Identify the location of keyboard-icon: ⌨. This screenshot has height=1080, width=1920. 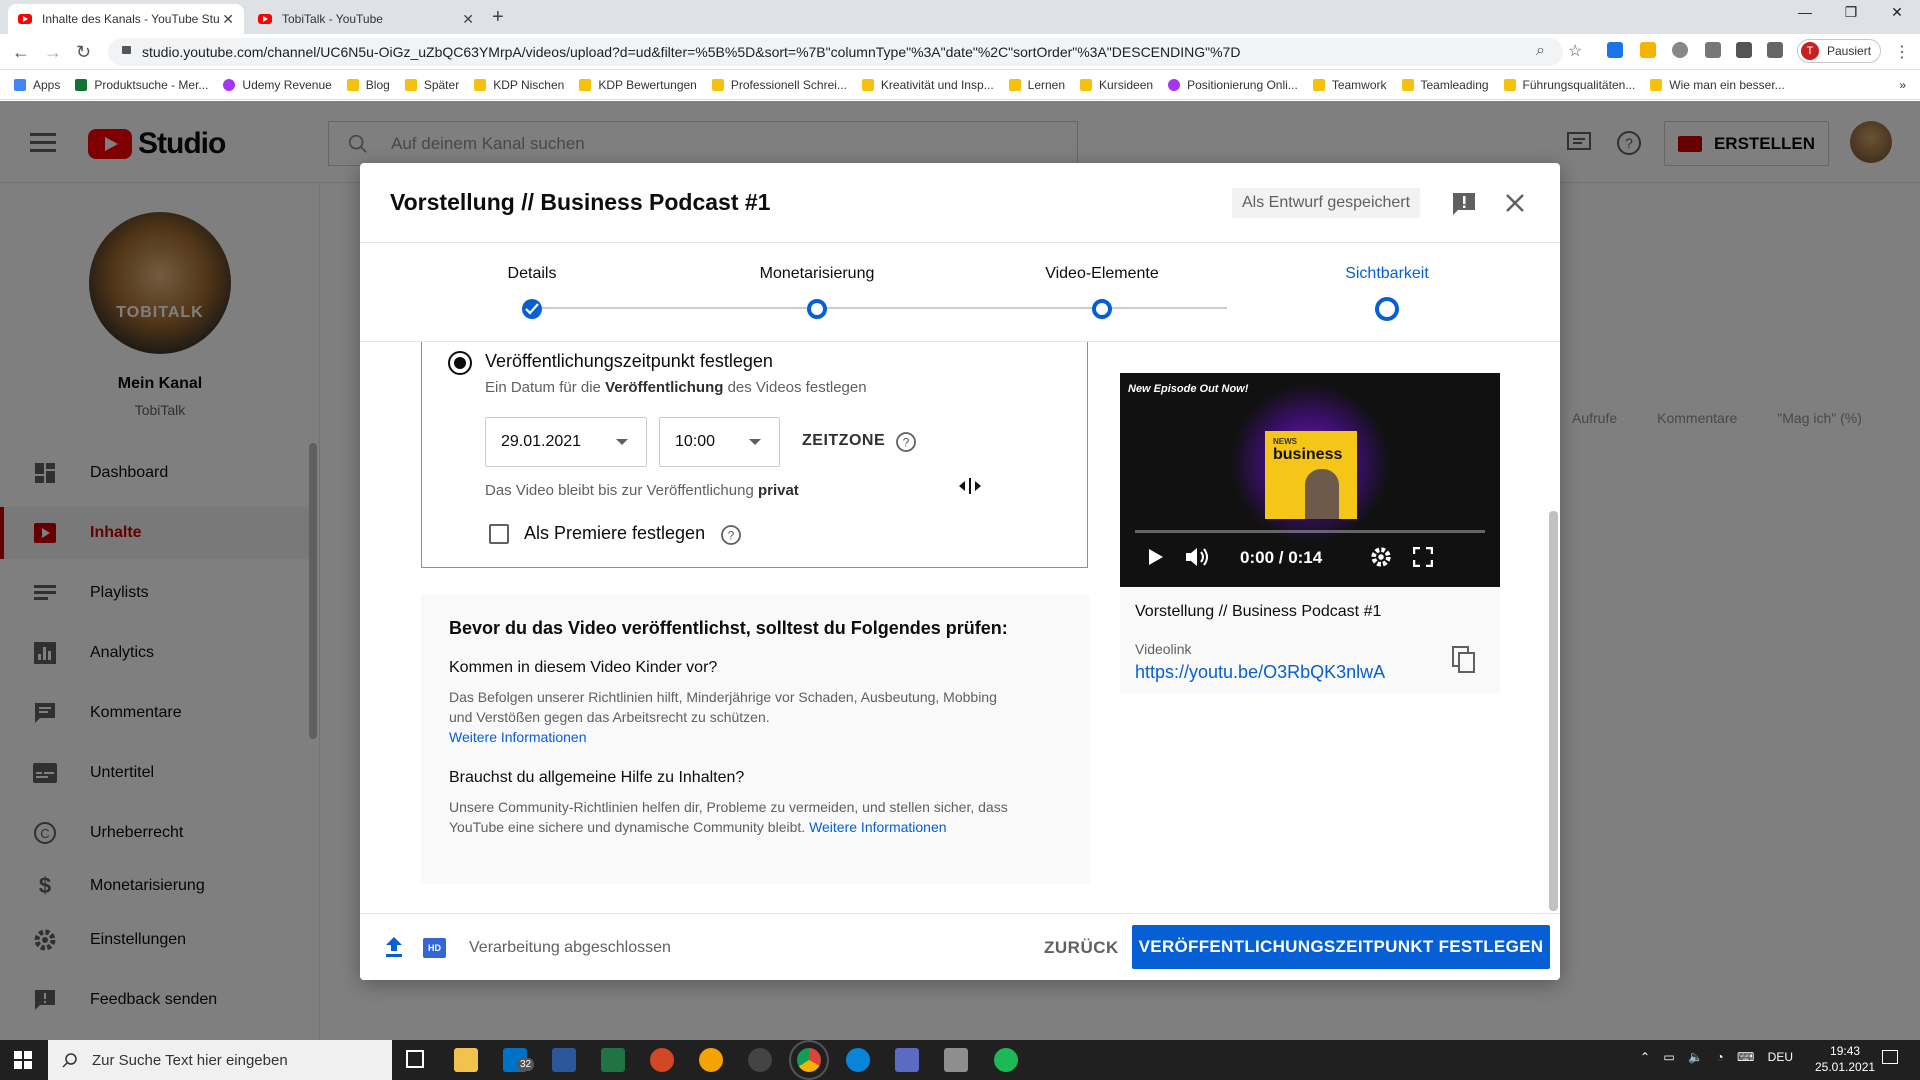
(1745, 1057).